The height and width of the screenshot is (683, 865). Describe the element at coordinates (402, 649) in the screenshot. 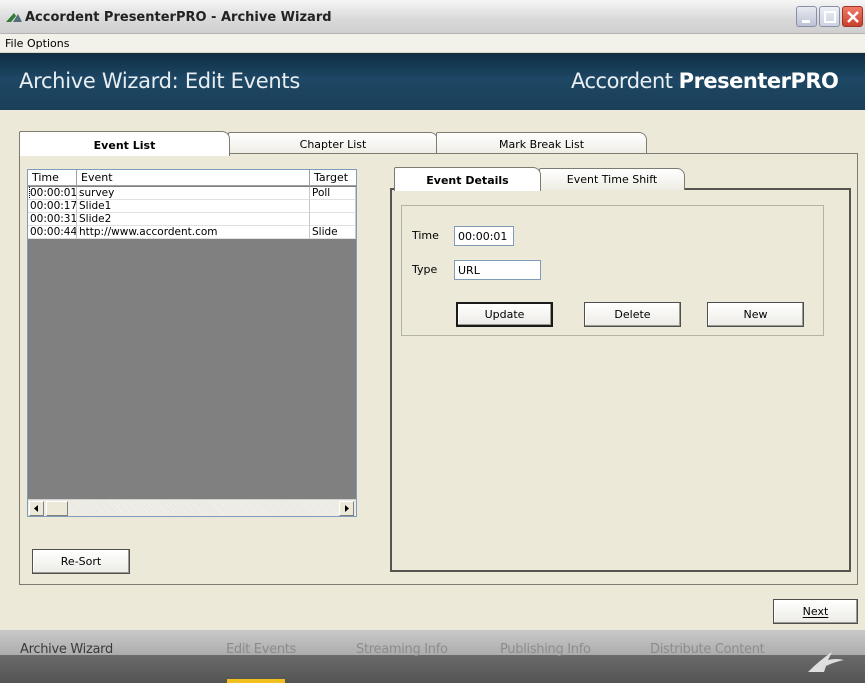

I see `step-streaming-info: Streaming Info` at that location.